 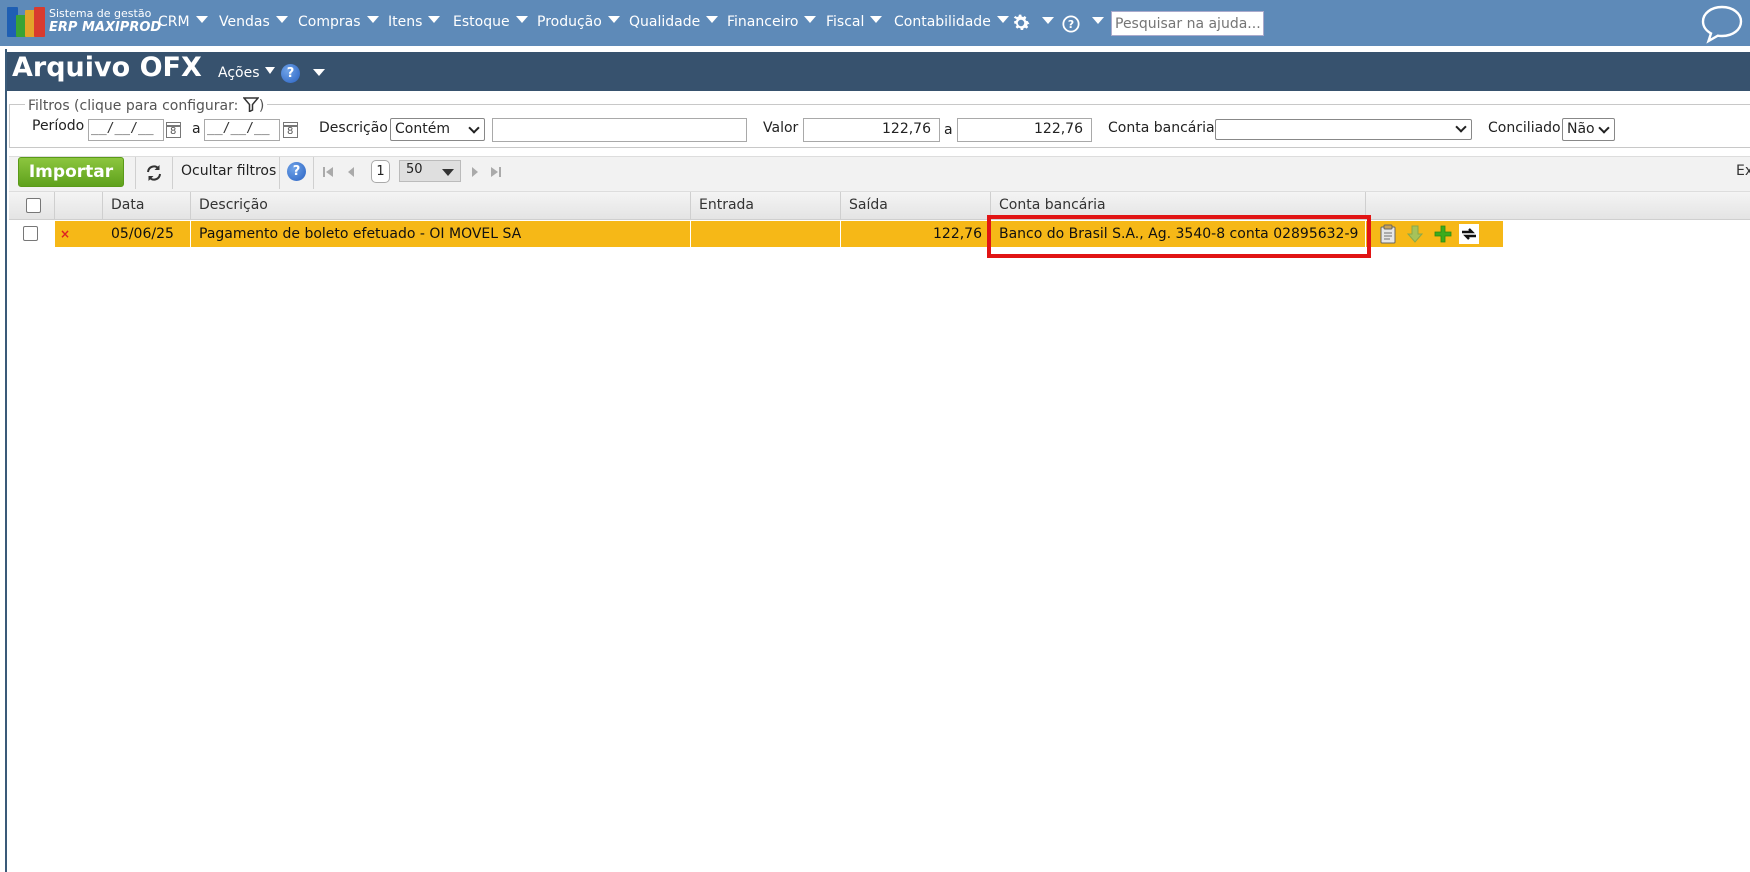 What do you see at coordinates (948, 130) in the screenshot?
I see `valor-range-sep: a` at bounding box center [948, 130].